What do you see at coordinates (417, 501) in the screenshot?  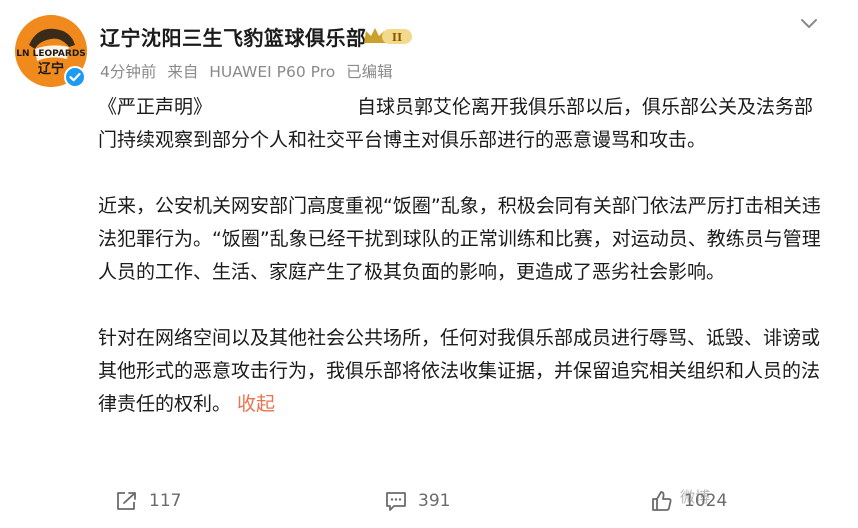 I see `comment-button: 391` at bounding box center [417, 501].